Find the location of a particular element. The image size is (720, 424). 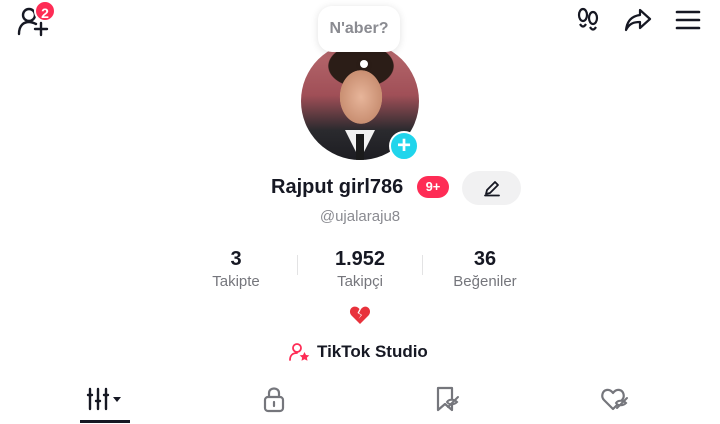

tab-liked is located at coordinates (615, 399).